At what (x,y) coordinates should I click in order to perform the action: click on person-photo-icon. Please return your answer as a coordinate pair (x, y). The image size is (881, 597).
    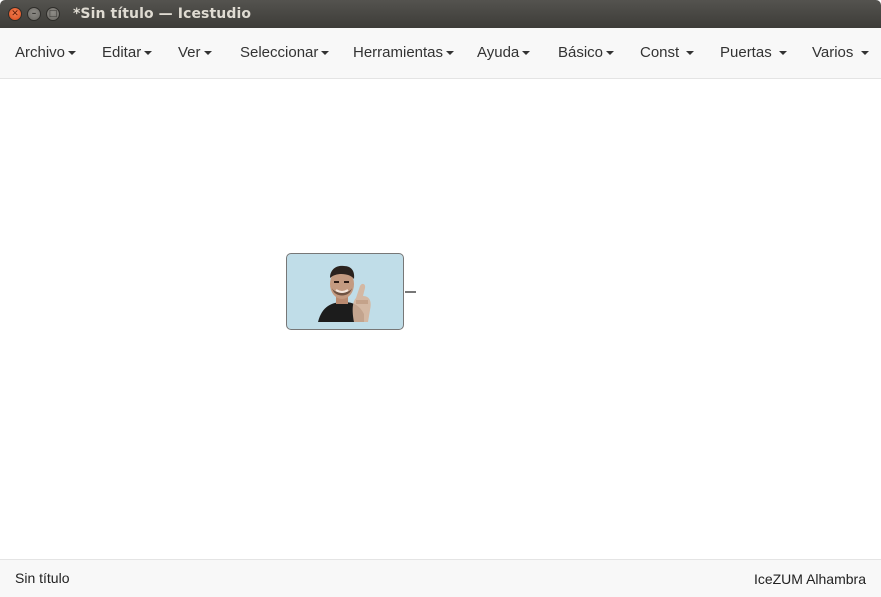
    Looking at the image, I should click on (344, 293).